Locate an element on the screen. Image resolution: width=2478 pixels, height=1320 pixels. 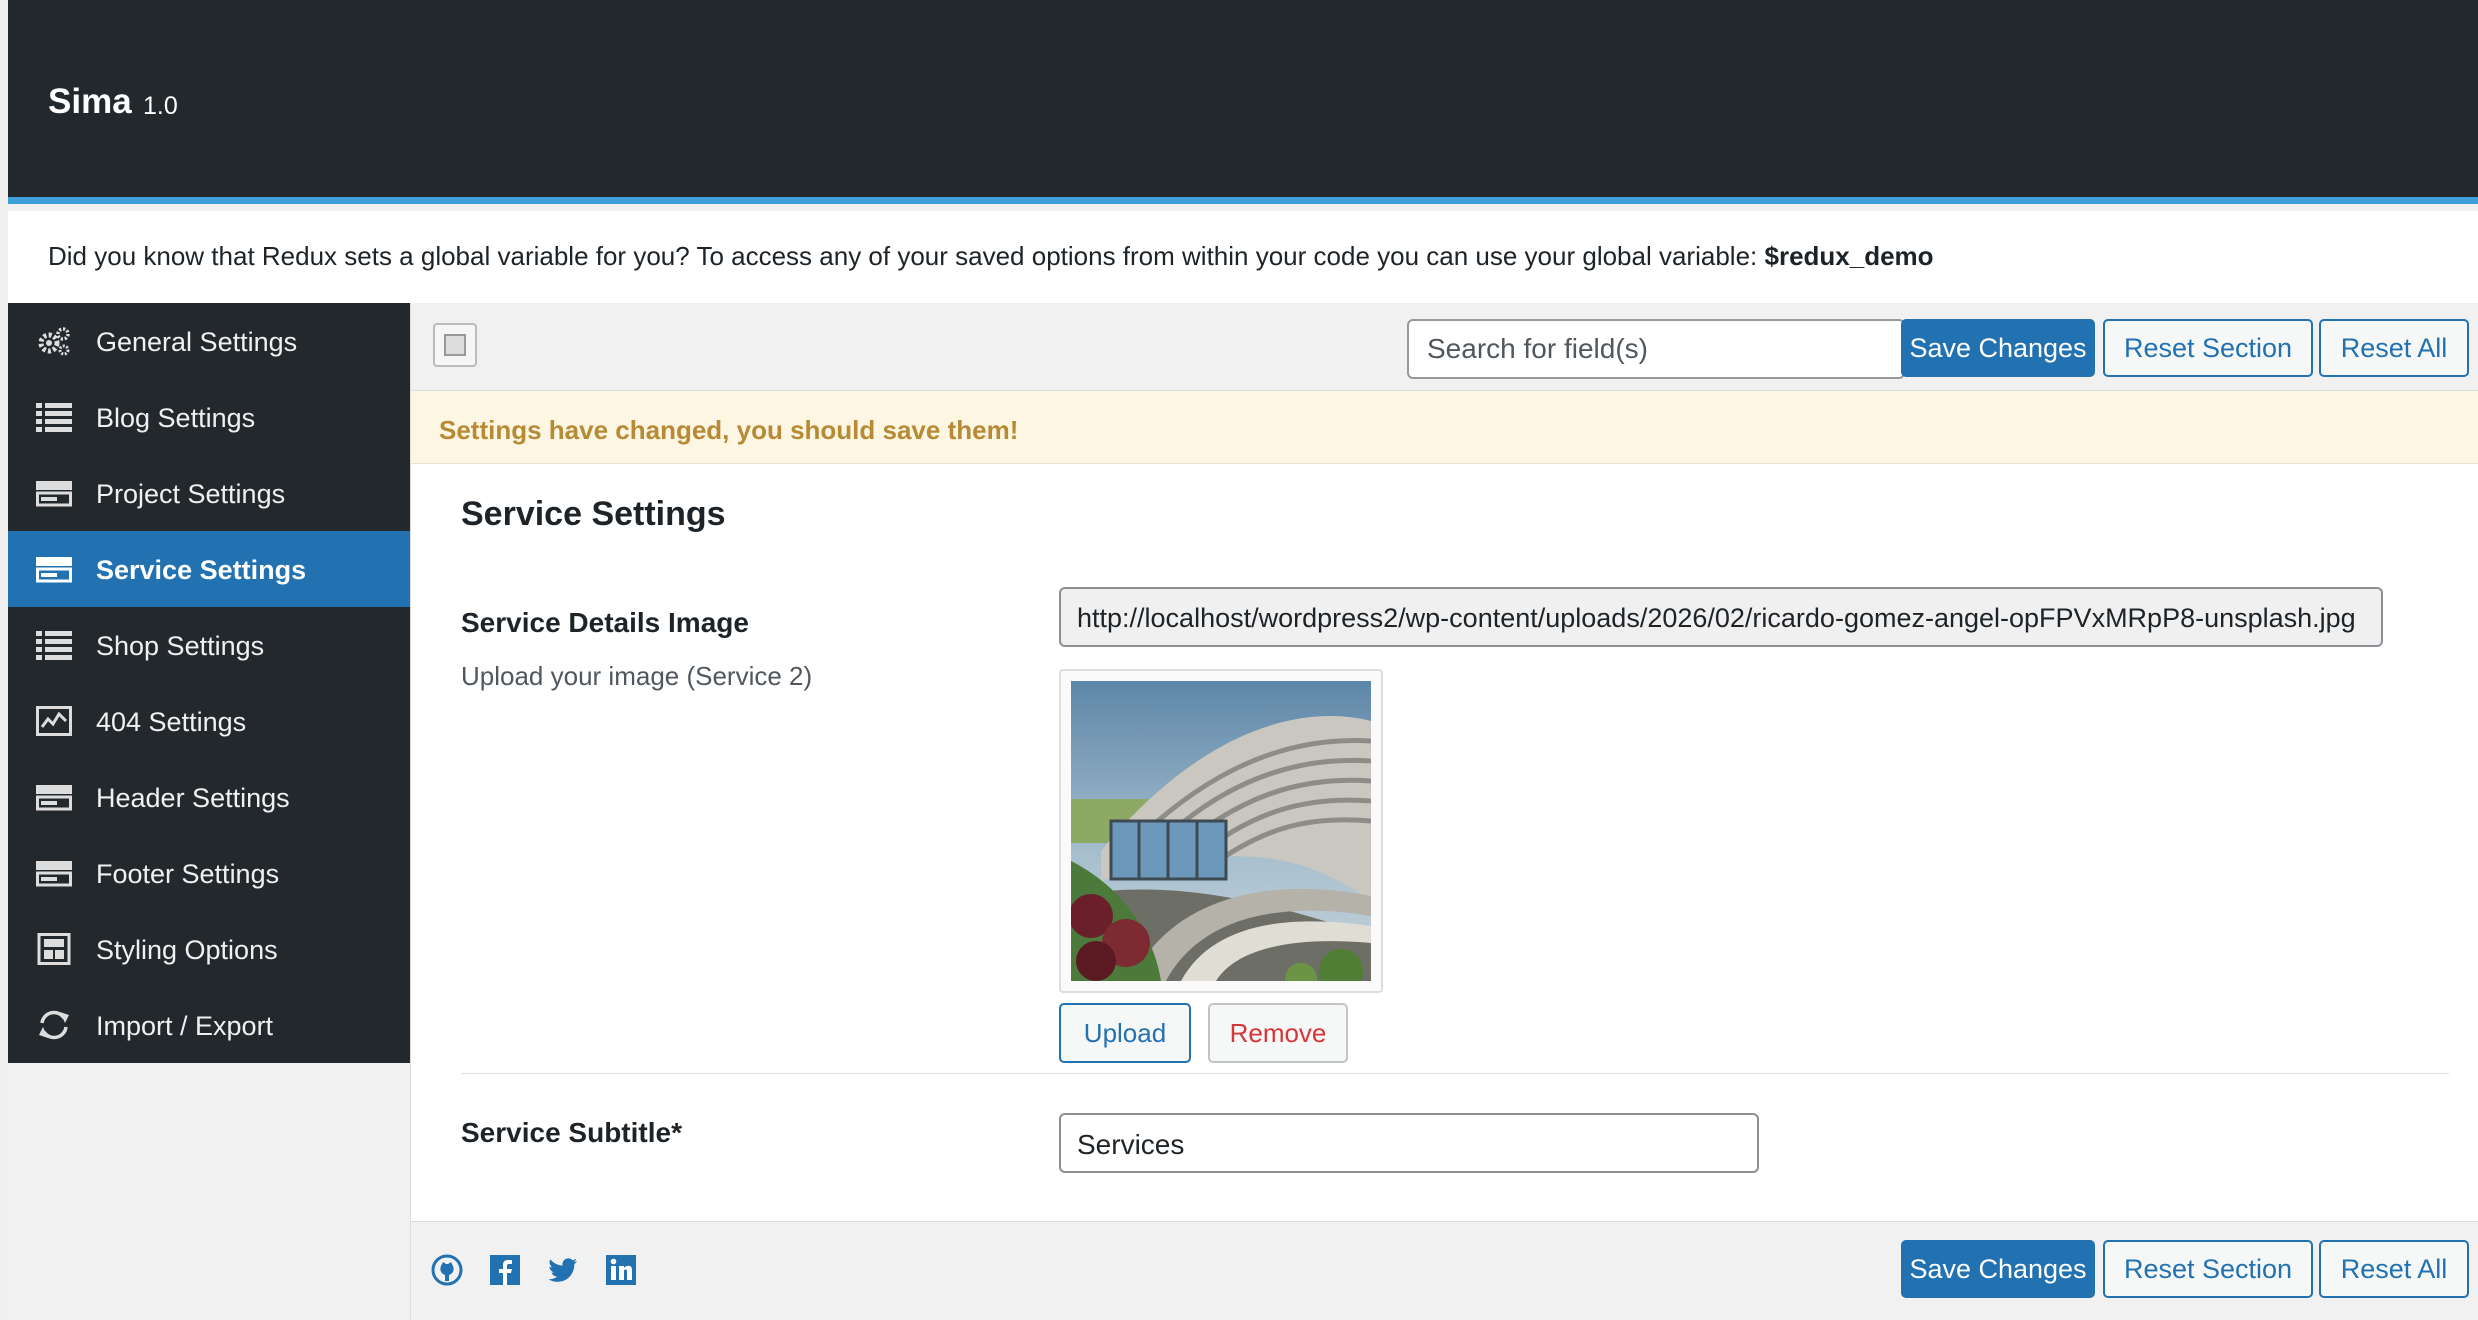
bottom-toolbar: Save Changes Reset Section Reset All is located at coordinates (1444, 1270).